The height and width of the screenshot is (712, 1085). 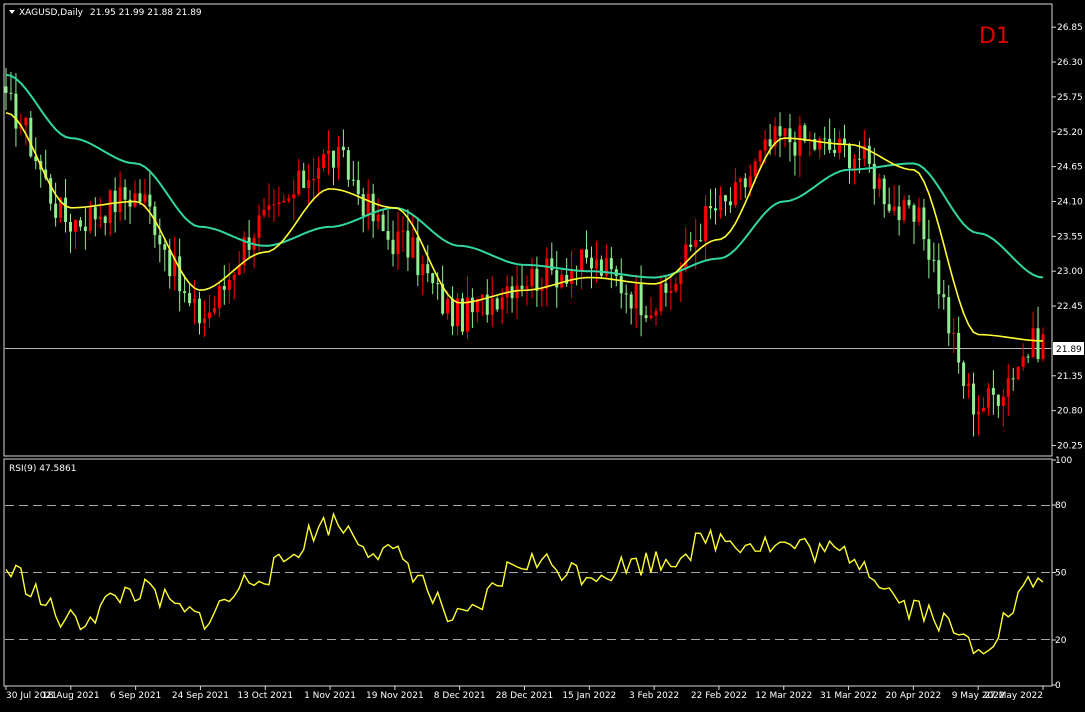 I want to click on rsi-tick-label: 20, so click(x=1061, y=641).